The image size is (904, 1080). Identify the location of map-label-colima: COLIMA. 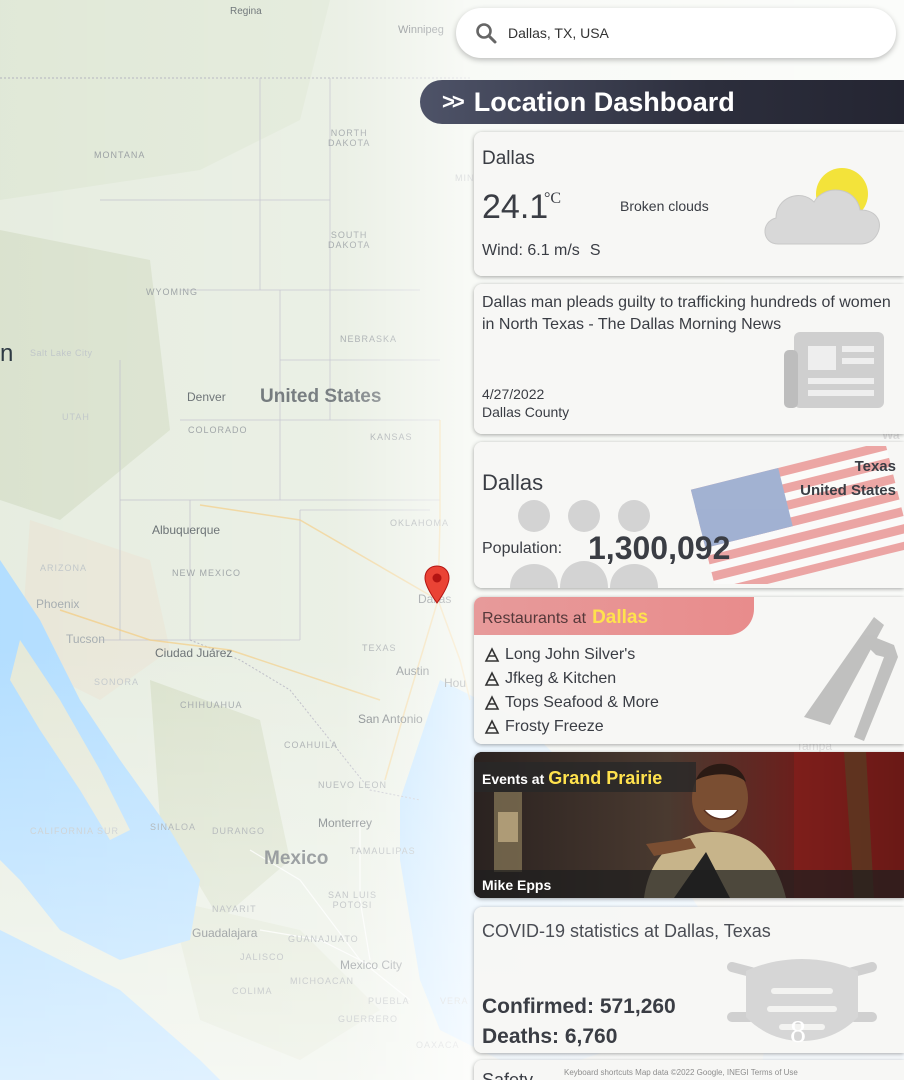
(252, 991).